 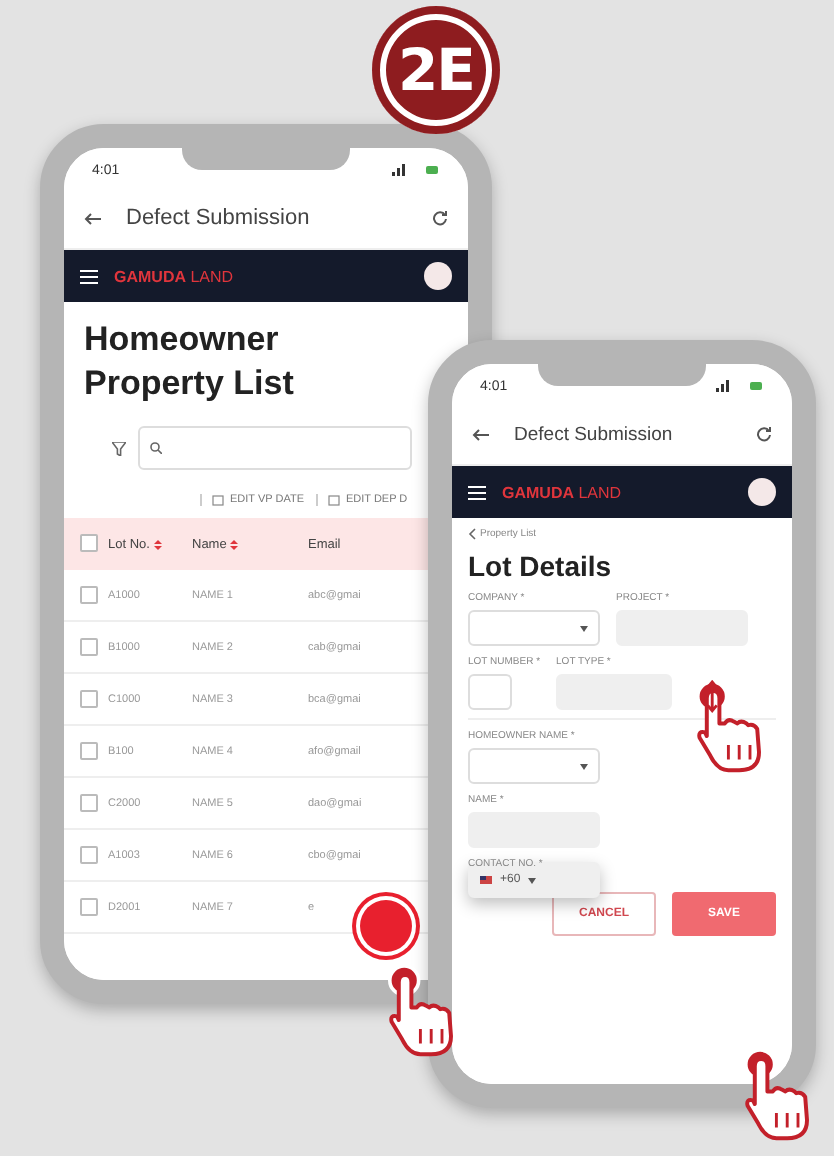 I want to click on chevron-left-icon, so click(x=472, y=534).